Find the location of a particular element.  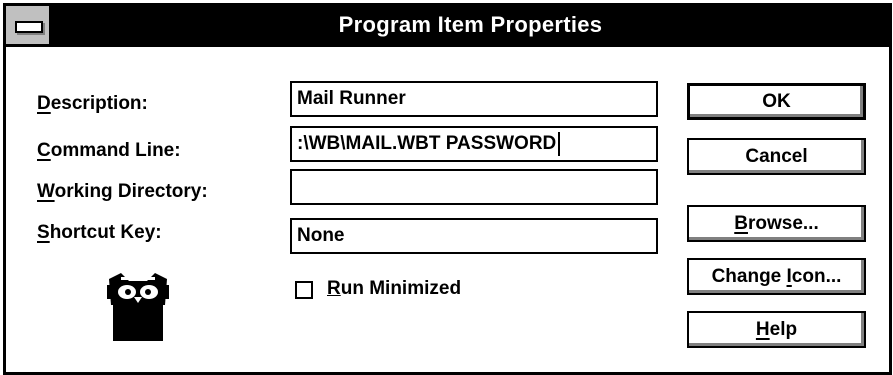

command-line-label: Command Line: is located at coordinates (109, 150).